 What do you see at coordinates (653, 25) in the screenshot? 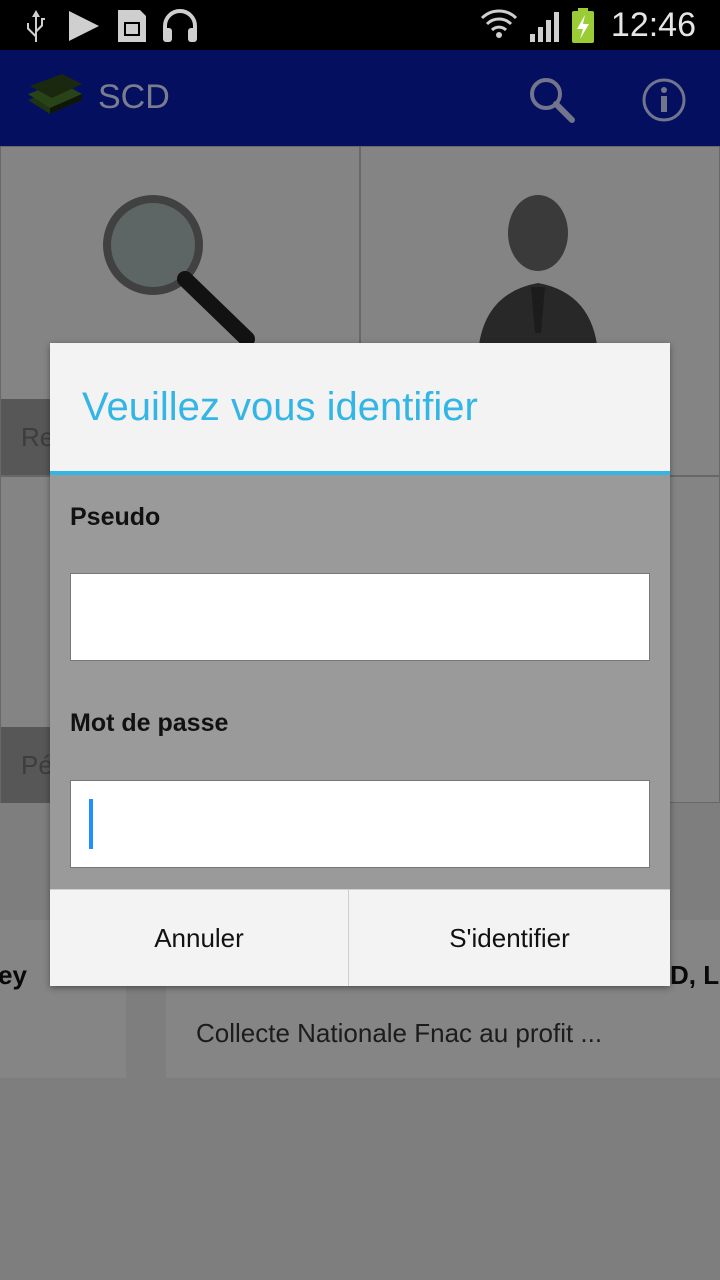
I see `status-time: 12:46` at bounding box center [653, 25].